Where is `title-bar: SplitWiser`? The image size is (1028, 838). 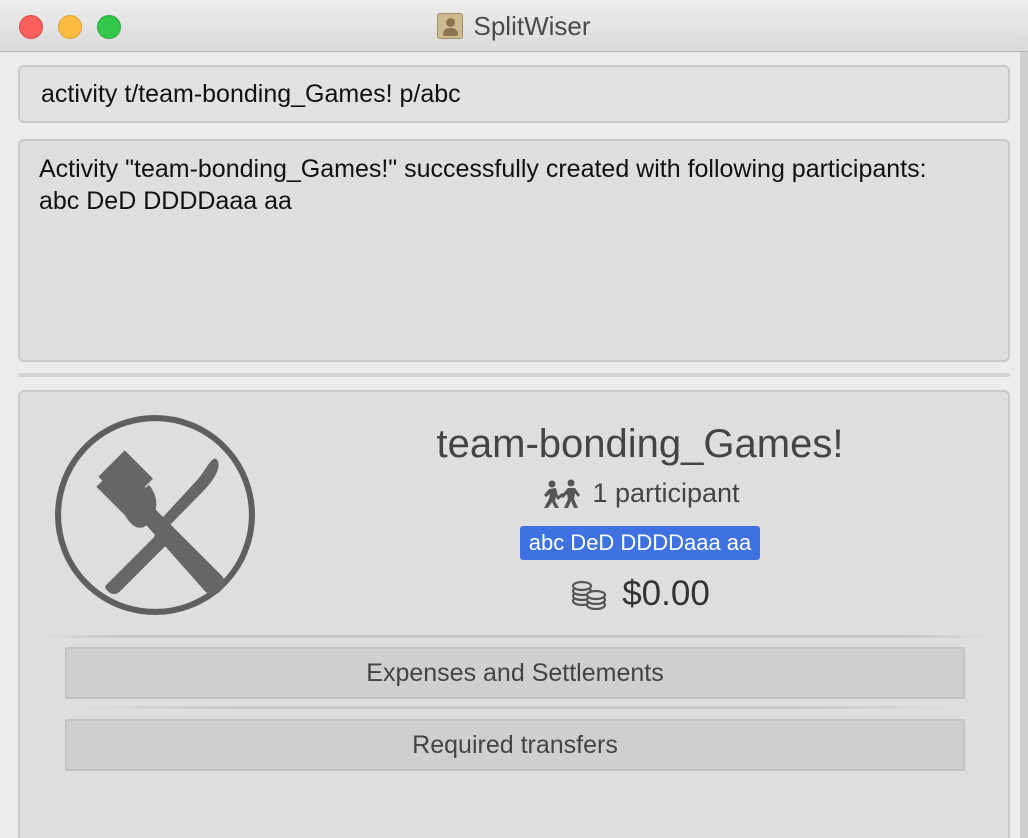 title-bar: SplitWiser is located at coordinates (514, 26).